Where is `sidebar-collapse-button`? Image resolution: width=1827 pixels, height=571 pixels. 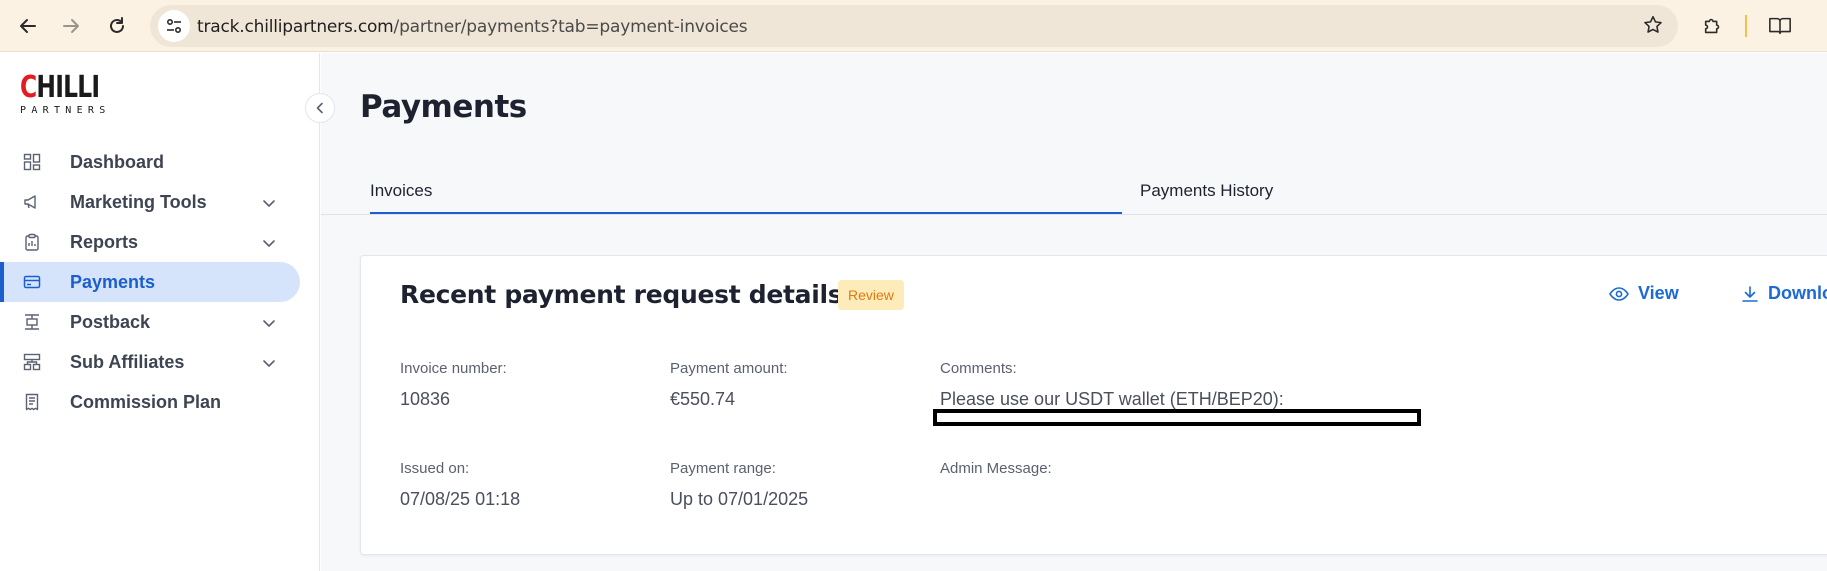
sidebar-collapse-button is located at coordinates (320, 108).